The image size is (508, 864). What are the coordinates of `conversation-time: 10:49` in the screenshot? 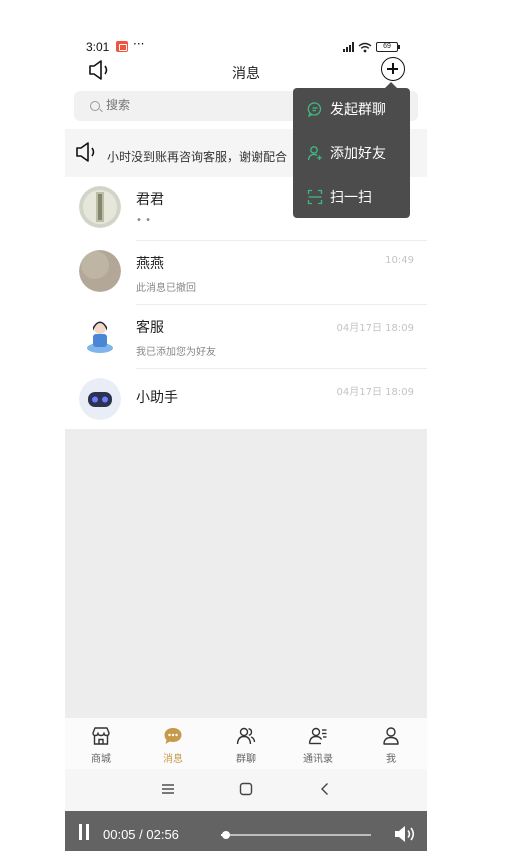 It's located at (399, 260).